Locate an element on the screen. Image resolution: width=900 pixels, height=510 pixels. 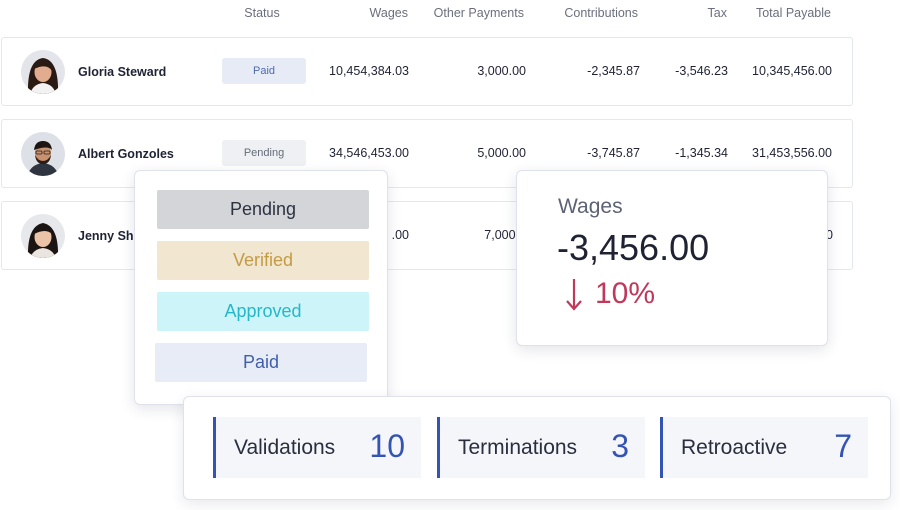
stat-value: 7 is located at coordinates (843, 446).